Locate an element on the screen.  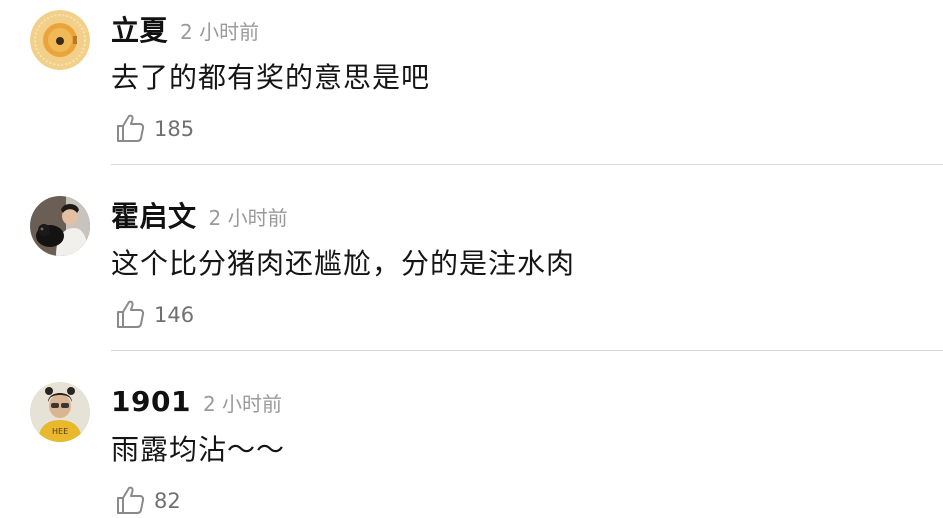
person-yellow-shirt-avatar-icon: HEE is located at coordinates (60, 412).